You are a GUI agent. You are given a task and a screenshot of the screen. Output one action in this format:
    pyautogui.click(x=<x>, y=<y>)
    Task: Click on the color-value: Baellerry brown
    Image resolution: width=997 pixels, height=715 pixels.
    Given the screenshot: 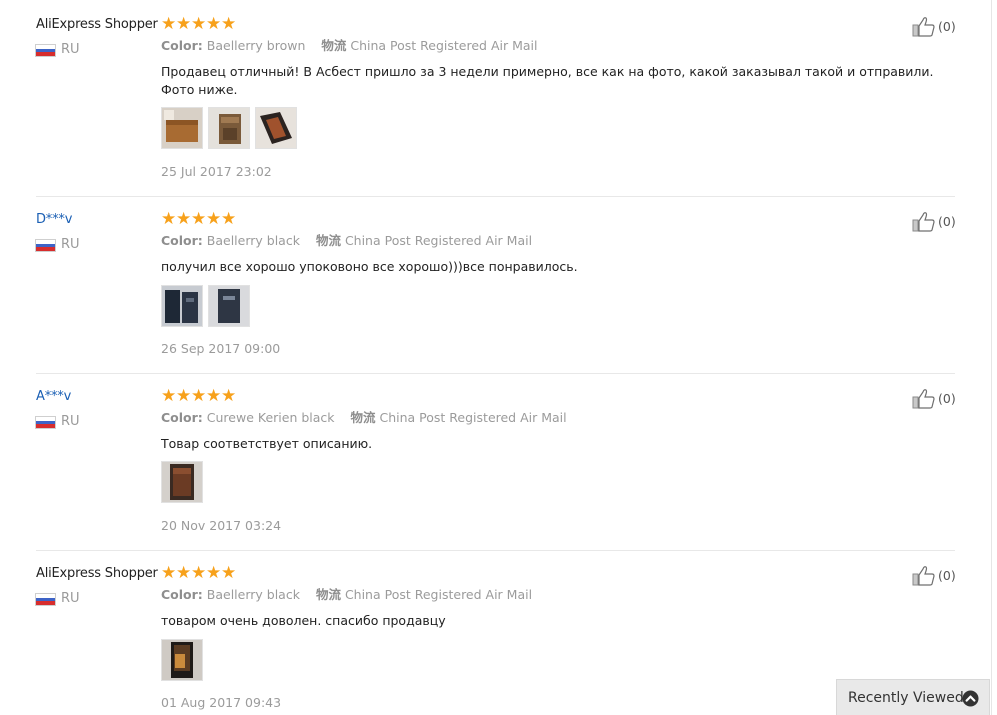 What is the action you would take?
    pyautogui.click(x=256, y=45)
    